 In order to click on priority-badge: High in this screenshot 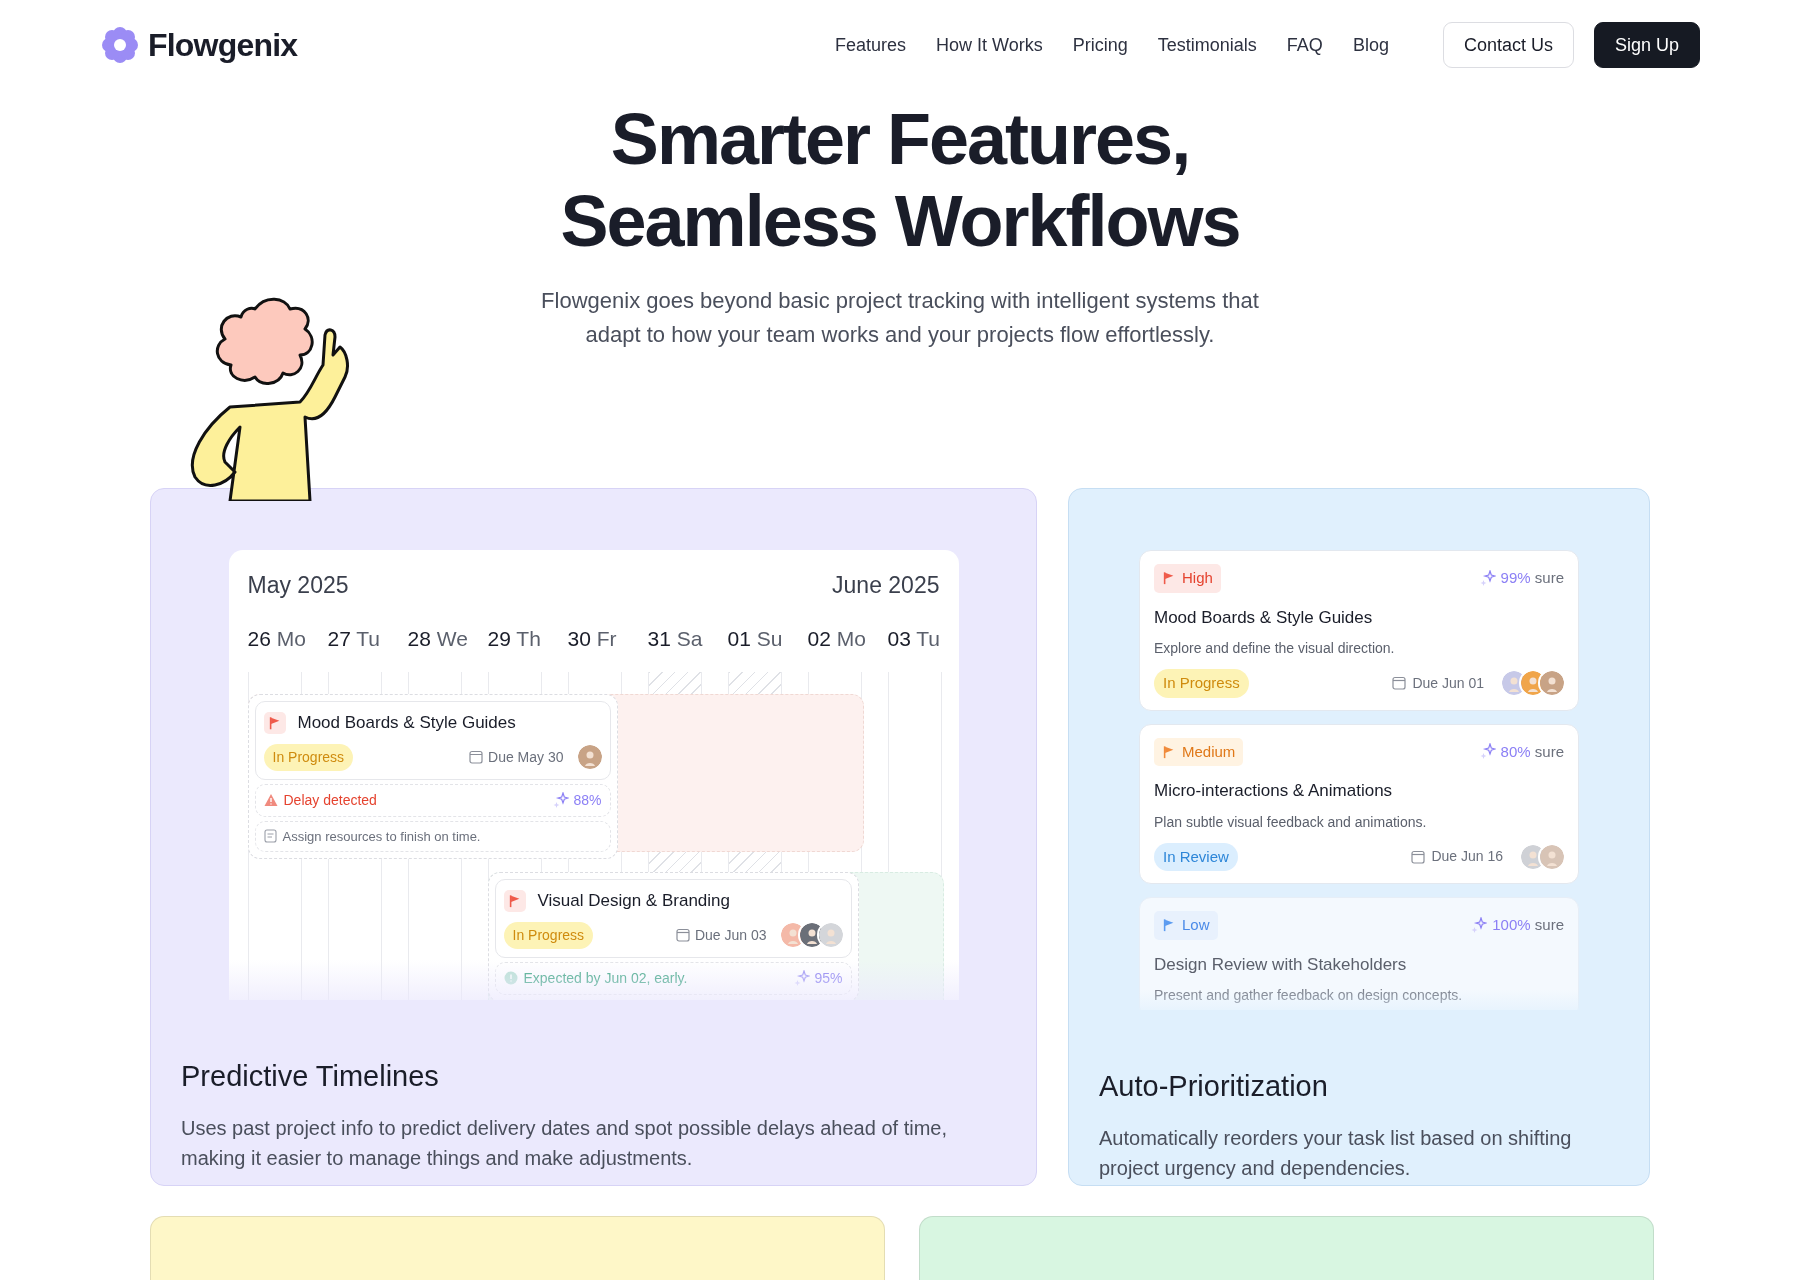, I will do `click(1187, 578)`.